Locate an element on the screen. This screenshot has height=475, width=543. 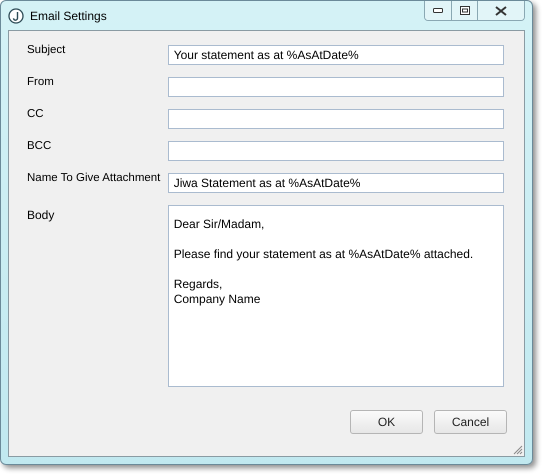
minimize-button is located at coordinates (438, 10).